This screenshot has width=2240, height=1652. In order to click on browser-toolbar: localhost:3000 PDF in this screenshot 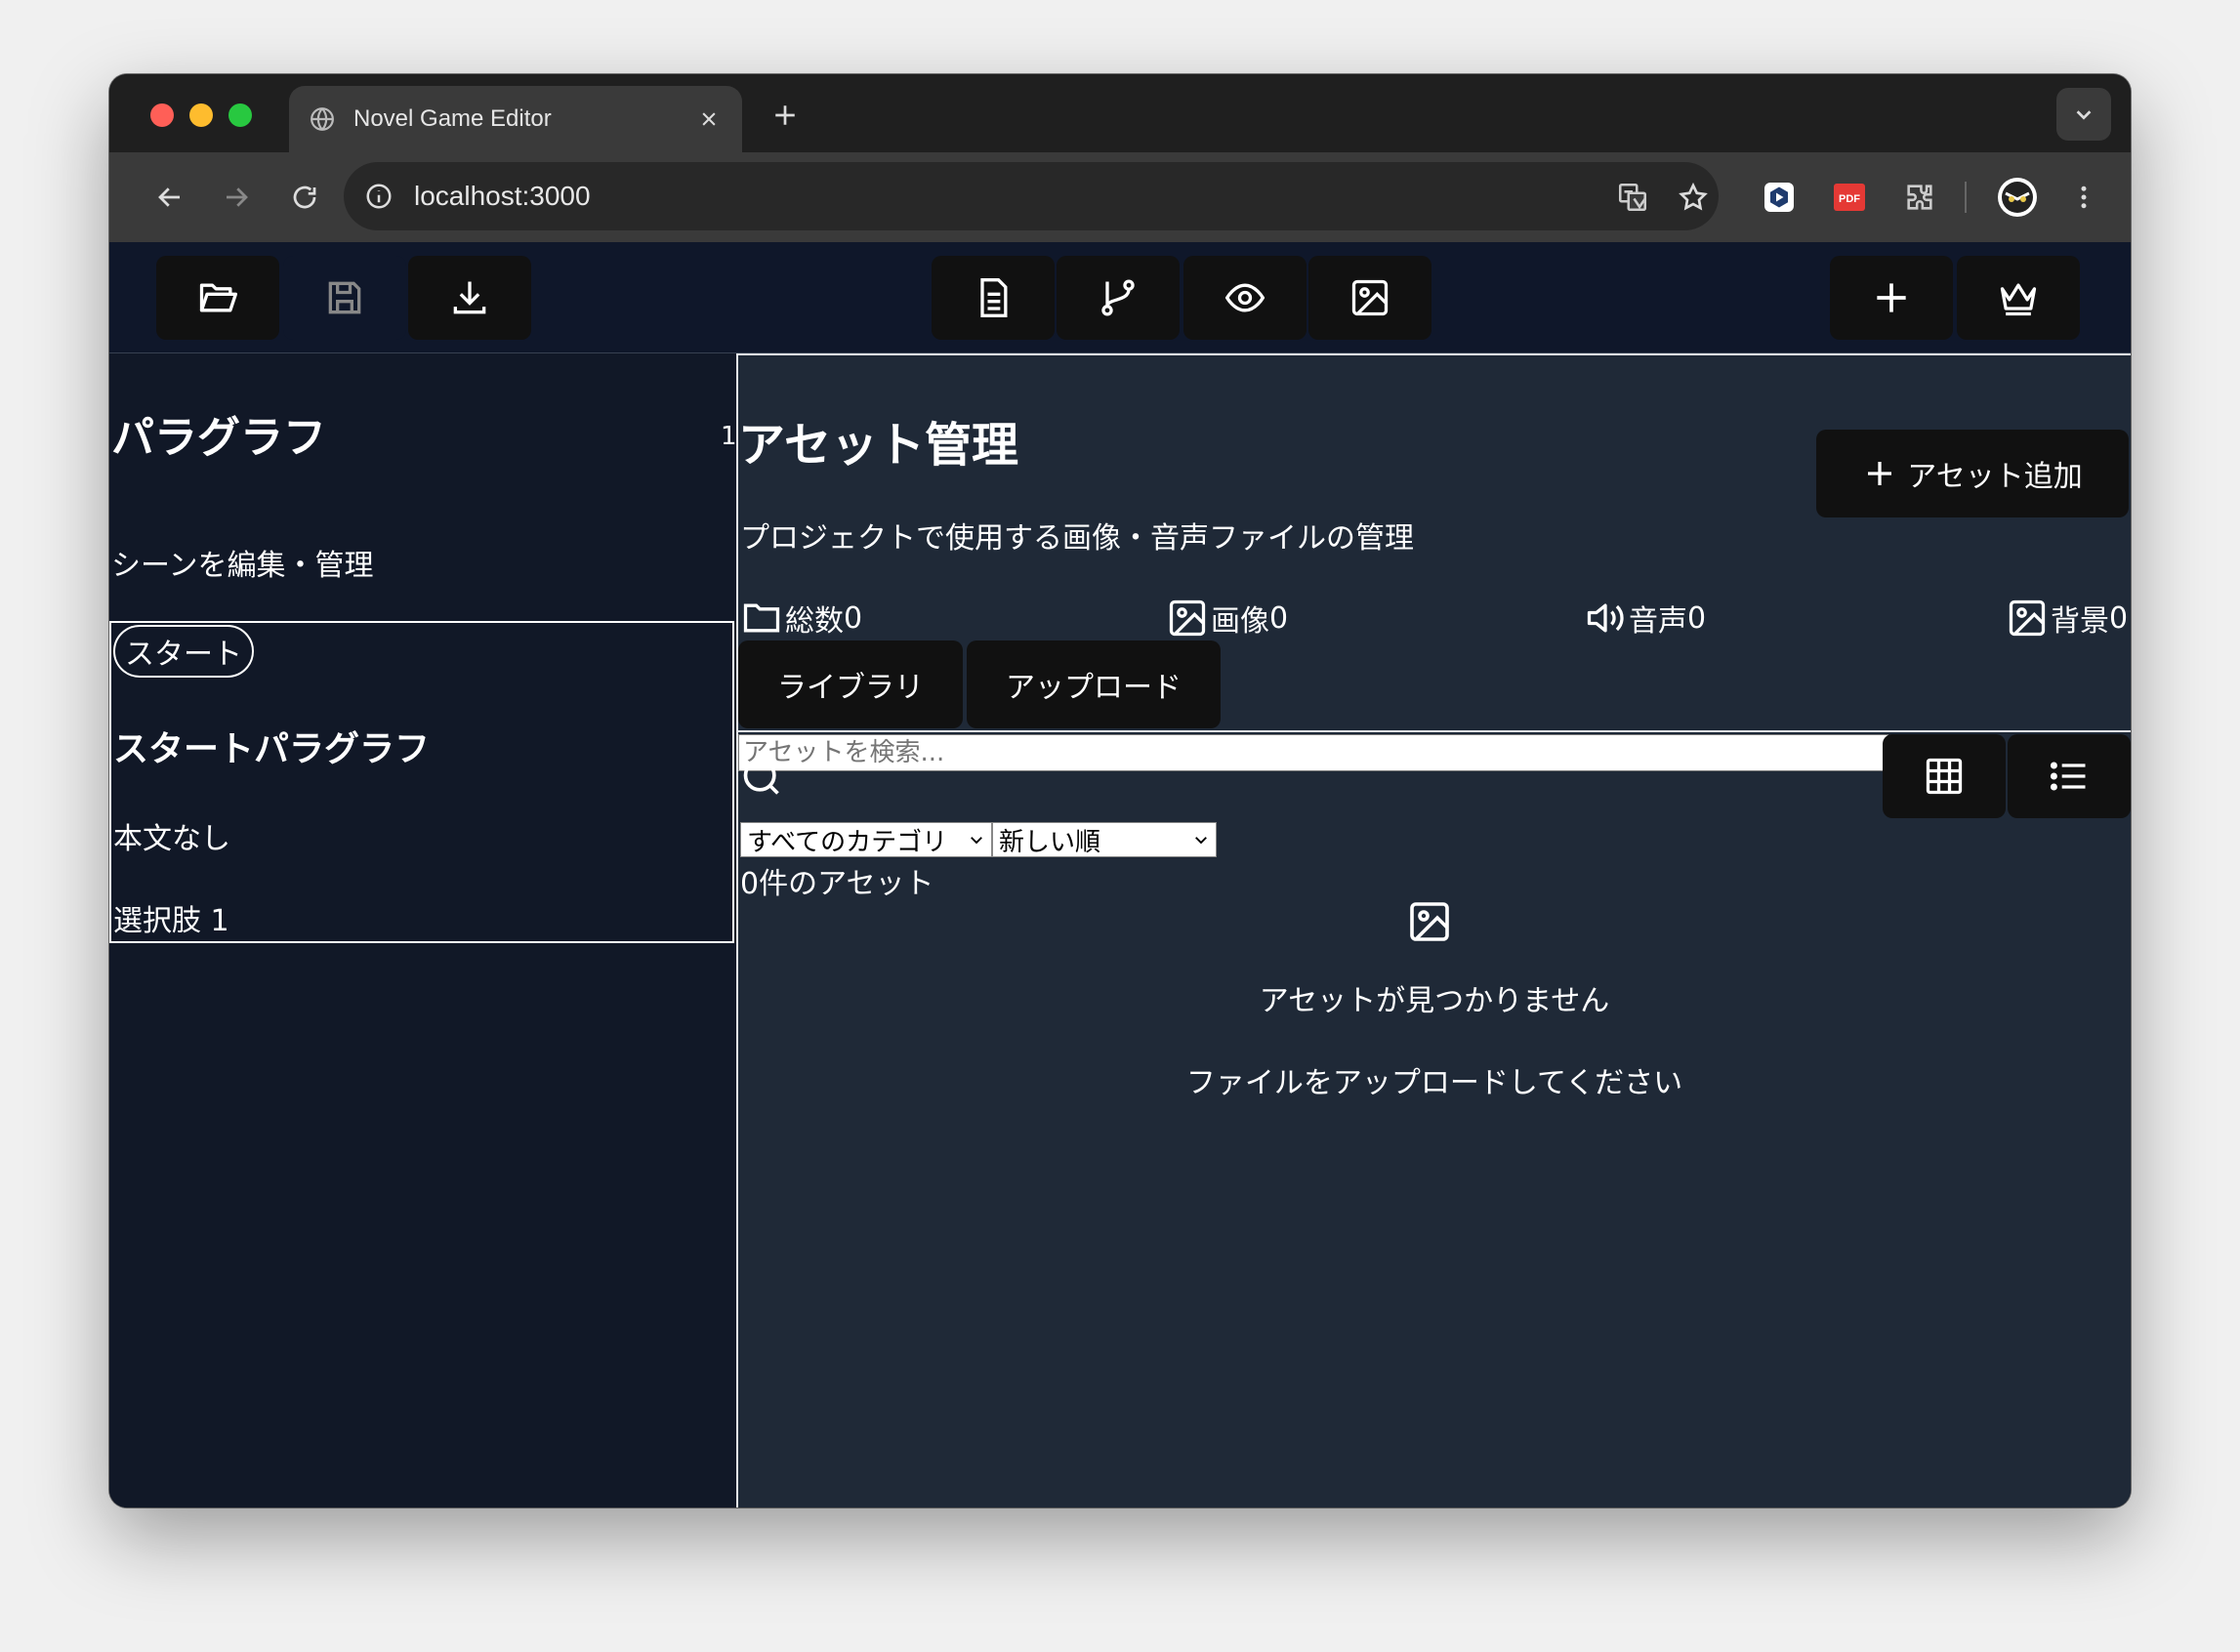, I will do `click(1120, 197)`.